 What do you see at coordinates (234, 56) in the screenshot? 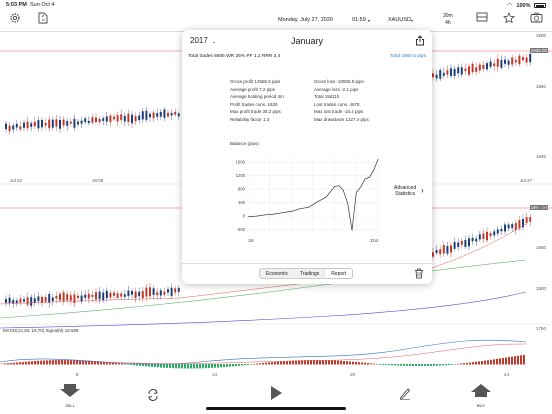
I see `report-summary: Total trades 6865 WR 26% PF 1.2 RRR 3.4` at bounding box center [234, 56].